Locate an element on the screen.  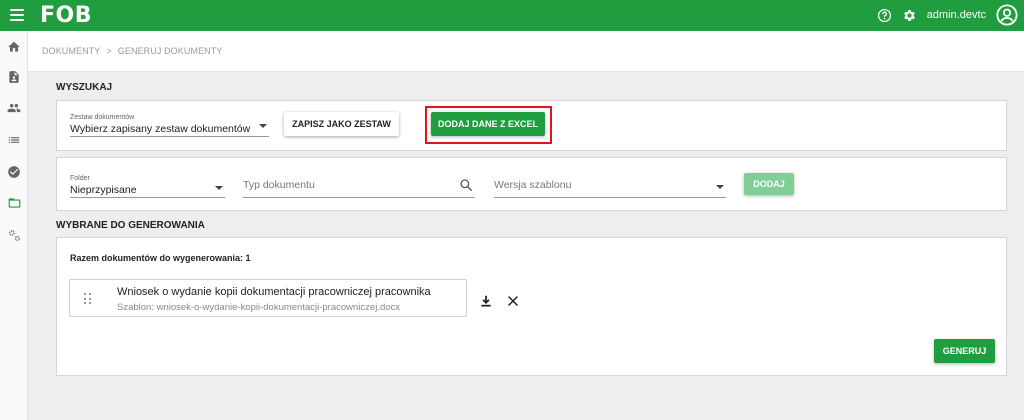
download-icon is located at coordinates (486, 301).